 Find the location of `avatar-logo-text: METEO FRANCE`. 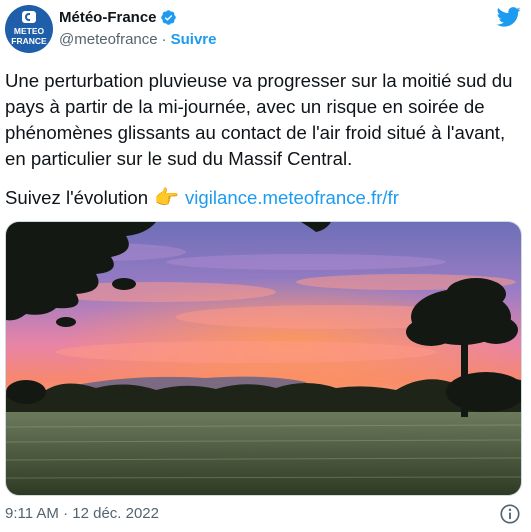

avatar-logo-text: METEO FRANCE is located at coordinates (29, 36).